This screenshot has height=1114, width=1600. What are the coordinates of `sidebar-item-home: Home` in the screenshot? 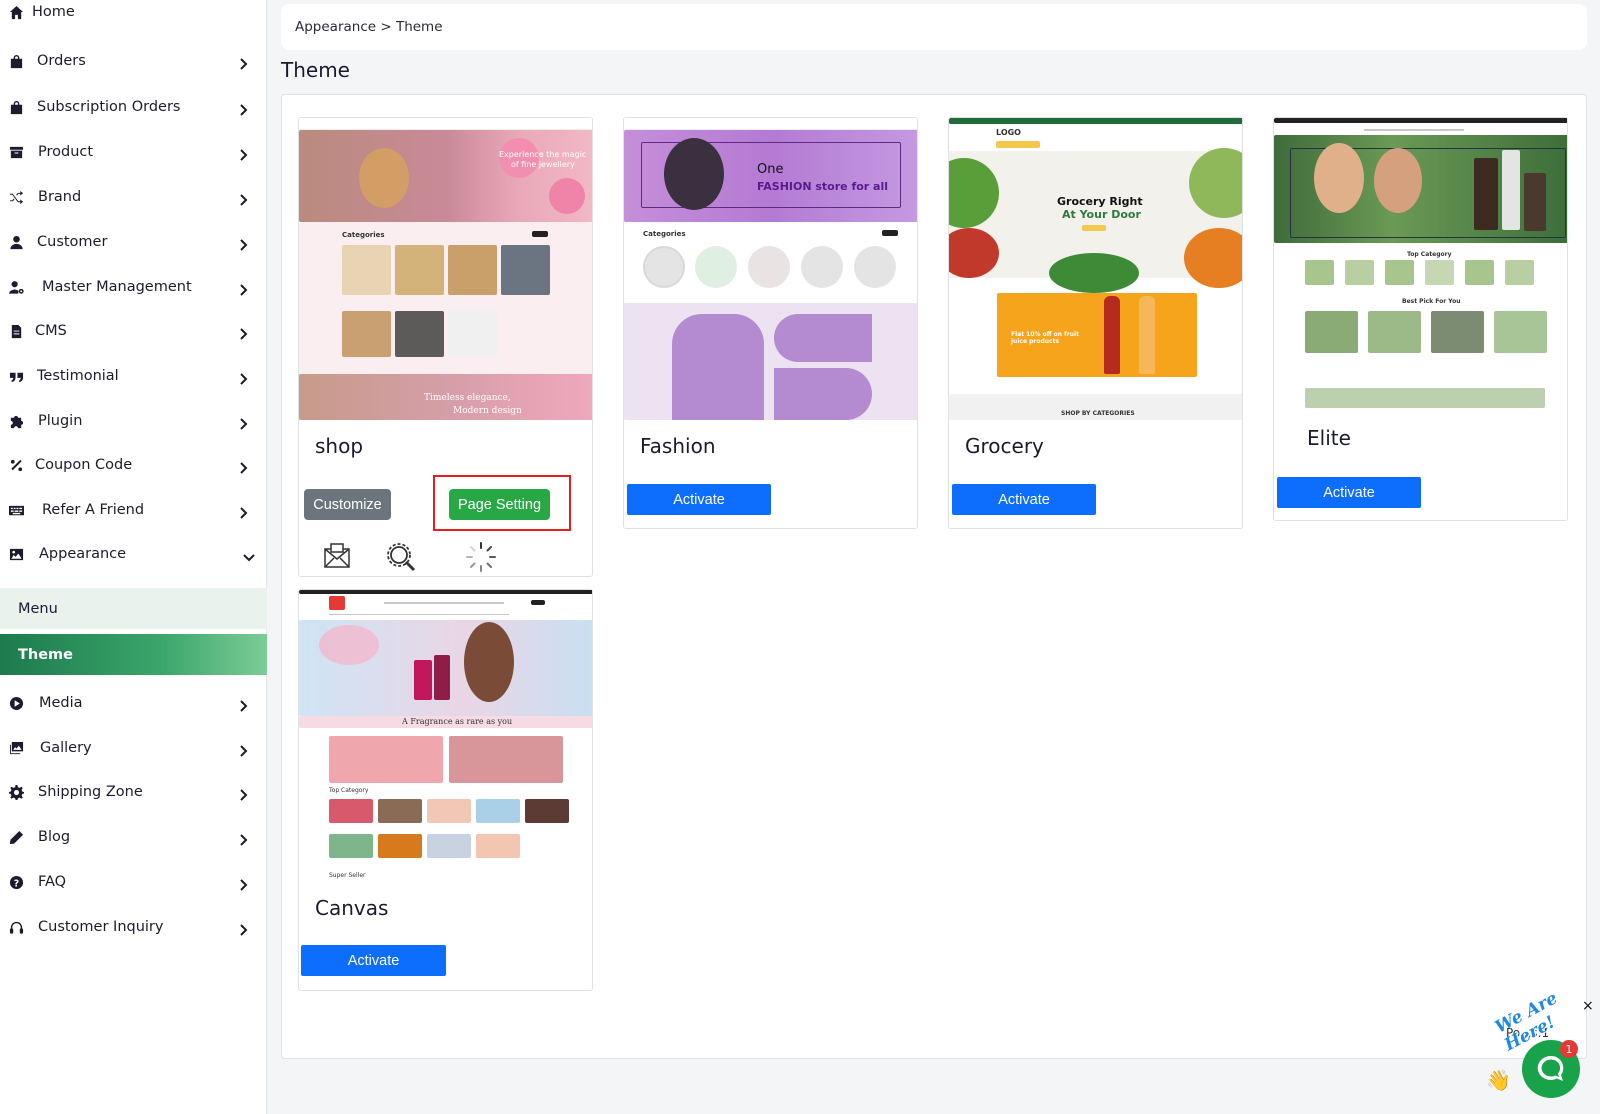 It's located at (133, 16).